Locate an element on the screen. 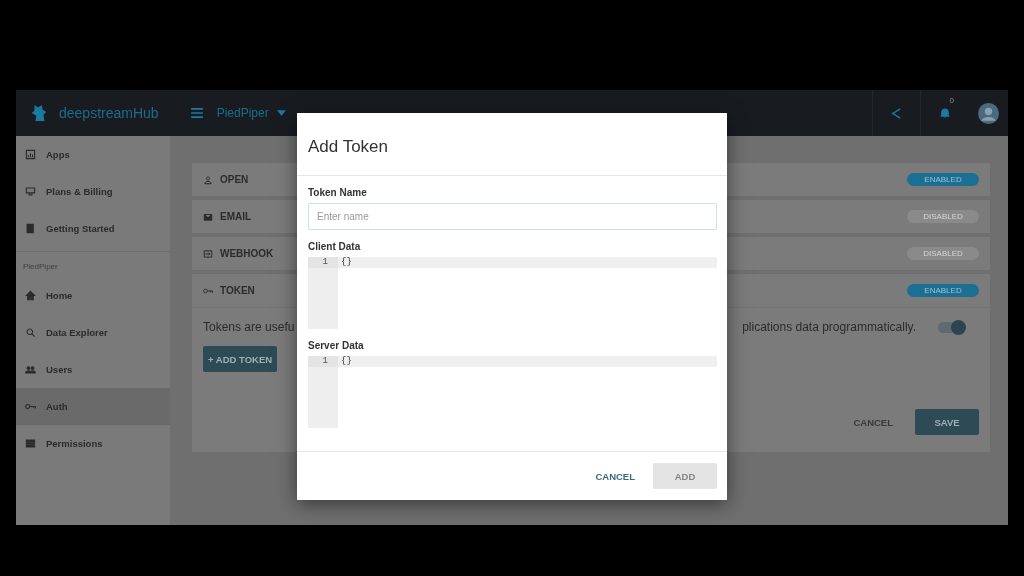 The height and width of the screenshot is (576, 1024). description-text: Tokens are usefu is located at coordinates (249, 327).